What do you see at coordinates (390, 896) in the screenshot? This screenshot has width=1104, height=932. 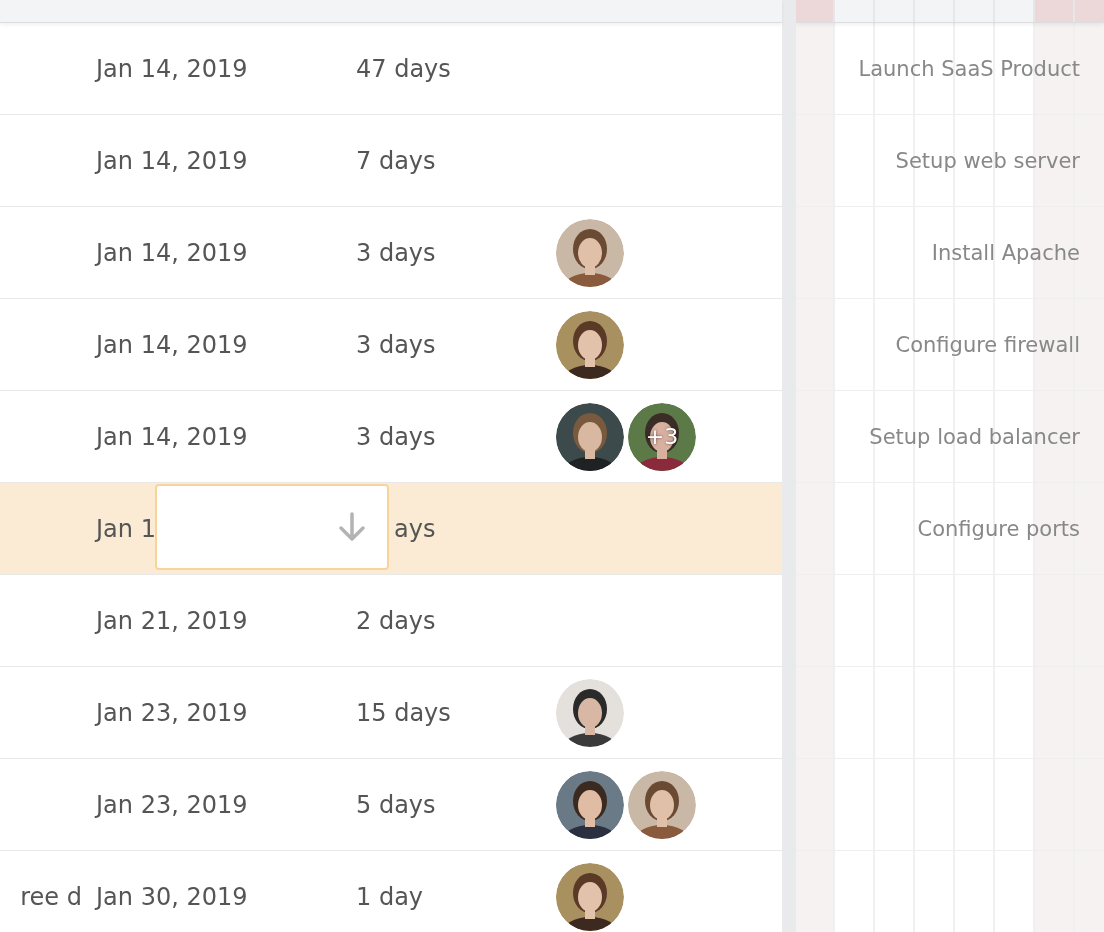 I see `table-cell: 1 day` at bounding box center [390, 896].